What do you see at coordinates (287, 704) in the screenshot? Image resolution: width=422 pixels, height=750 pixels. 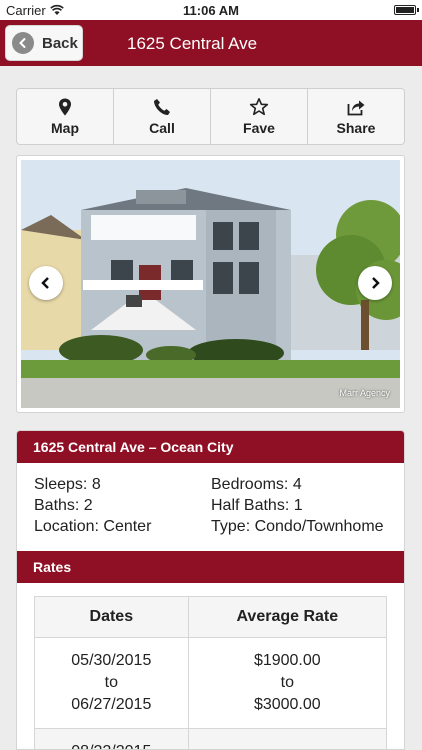 I see `rate-high: $3000.00` at bounding box center [287, 704].